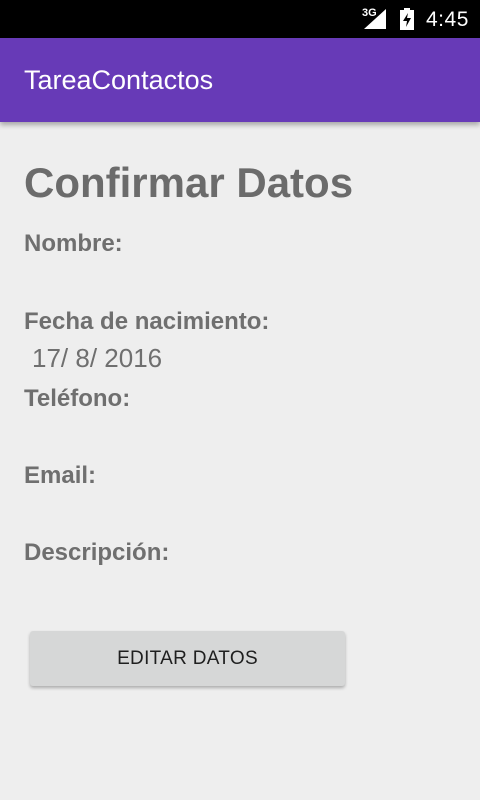 The width and height of the screenshot is (480, 800). Describe the element at coordinates (447, 19) in the screenshot. I see `status-clock: 4:45` at that location.